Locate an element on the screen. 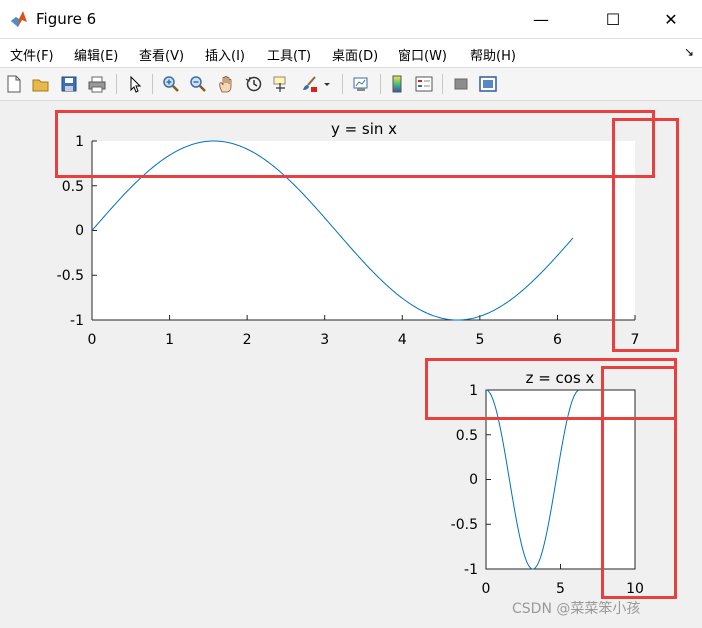  colorbar-icon is located at coordinates (397, 84).